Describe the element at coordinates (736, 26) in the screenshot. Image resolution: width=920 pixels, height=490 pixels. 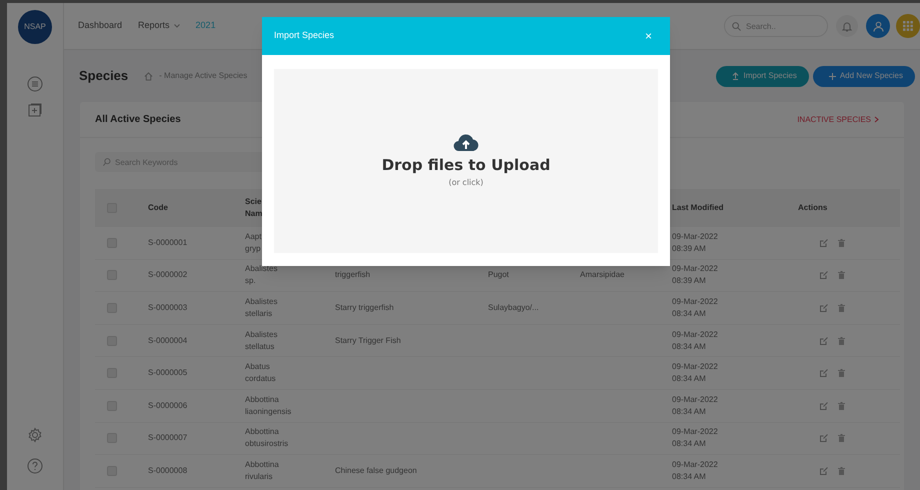
I see `search-icon` at that location.